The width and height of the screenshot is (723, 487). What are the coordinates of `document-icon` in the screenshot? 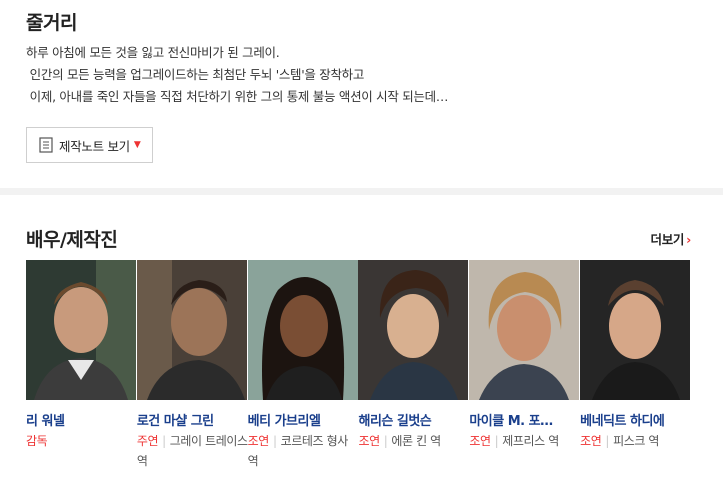 It's located at (46, 145).